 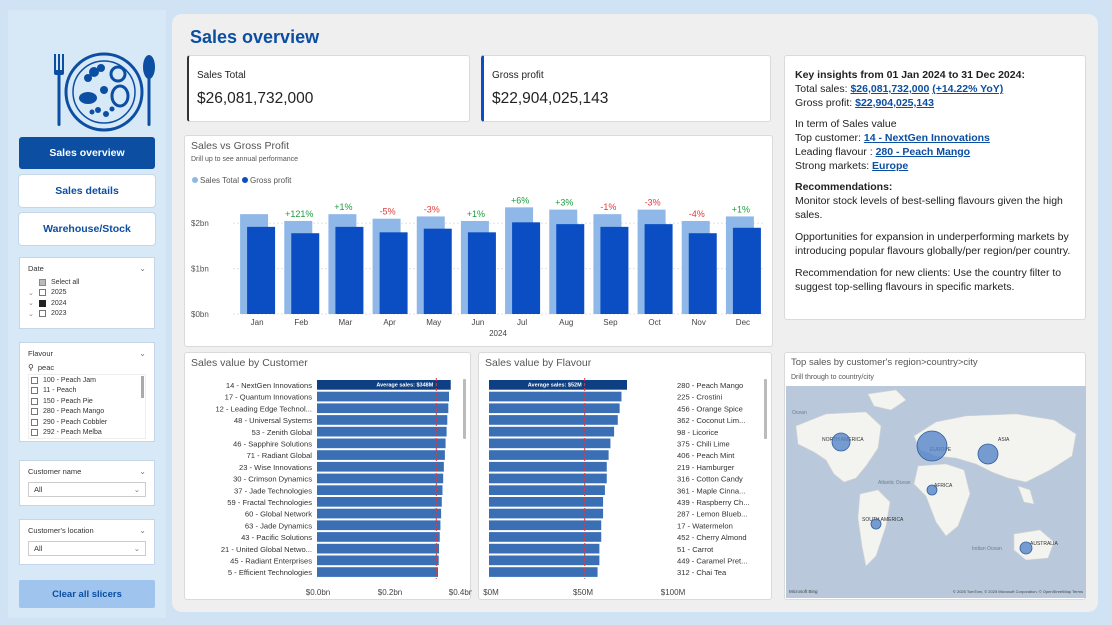 I want to click on flavour-item: 292 - Peach Melba, so click(x=87, y=433).